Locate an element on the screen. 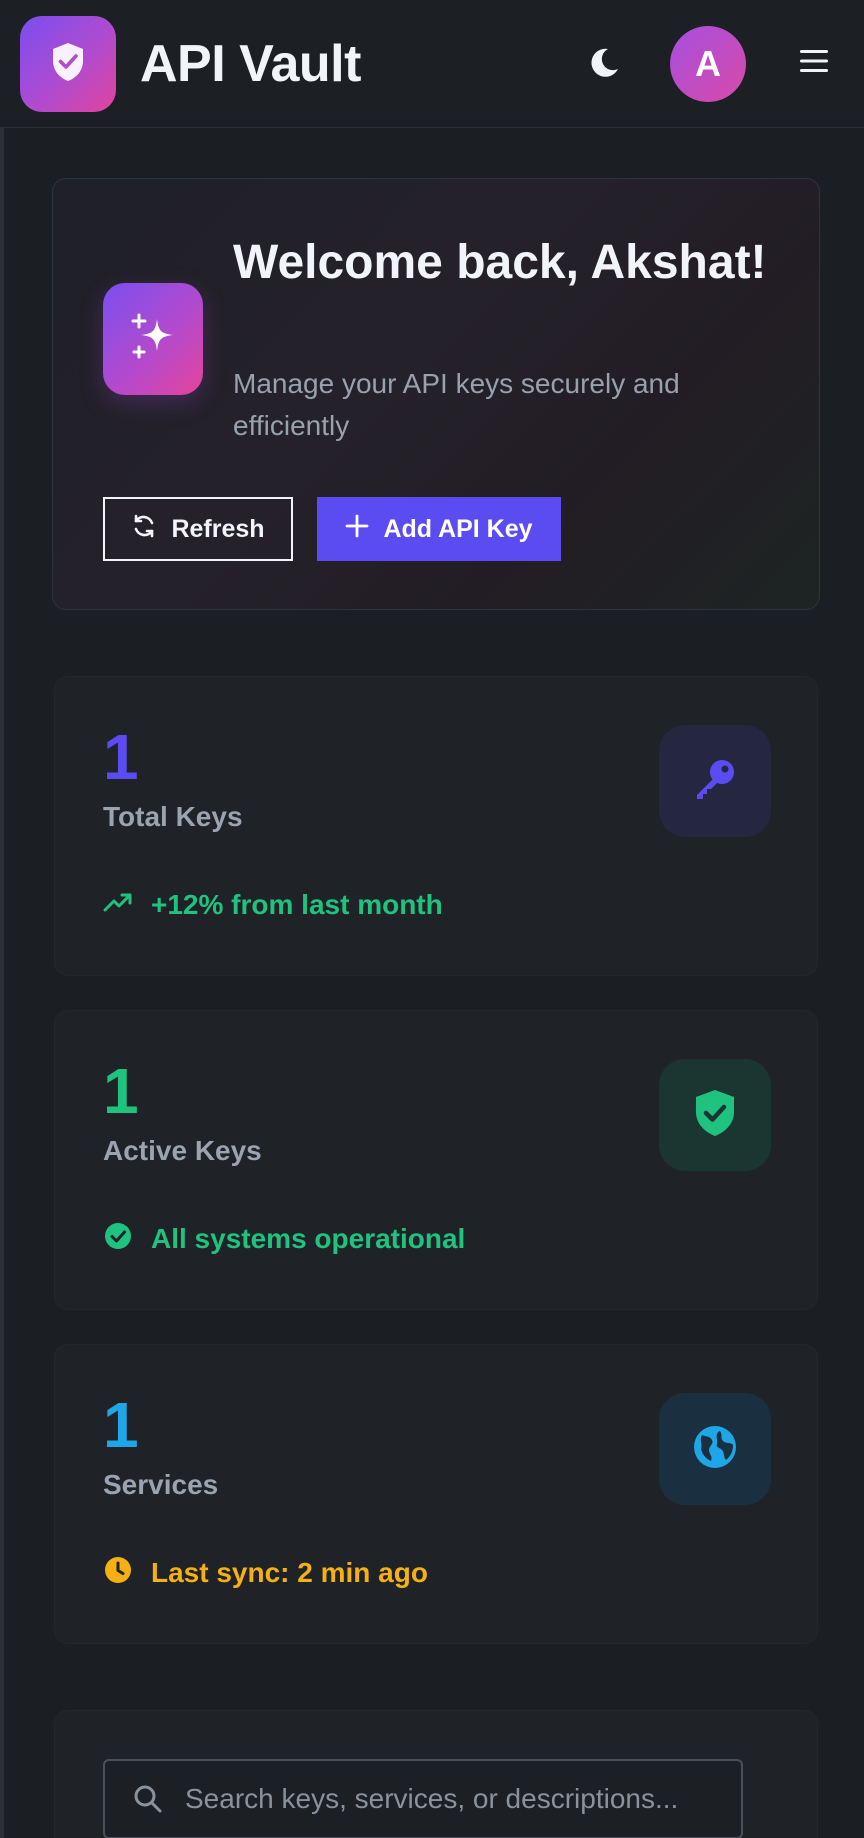  stat-footer-text: All systems operational is located at coordinates (308, 1238).